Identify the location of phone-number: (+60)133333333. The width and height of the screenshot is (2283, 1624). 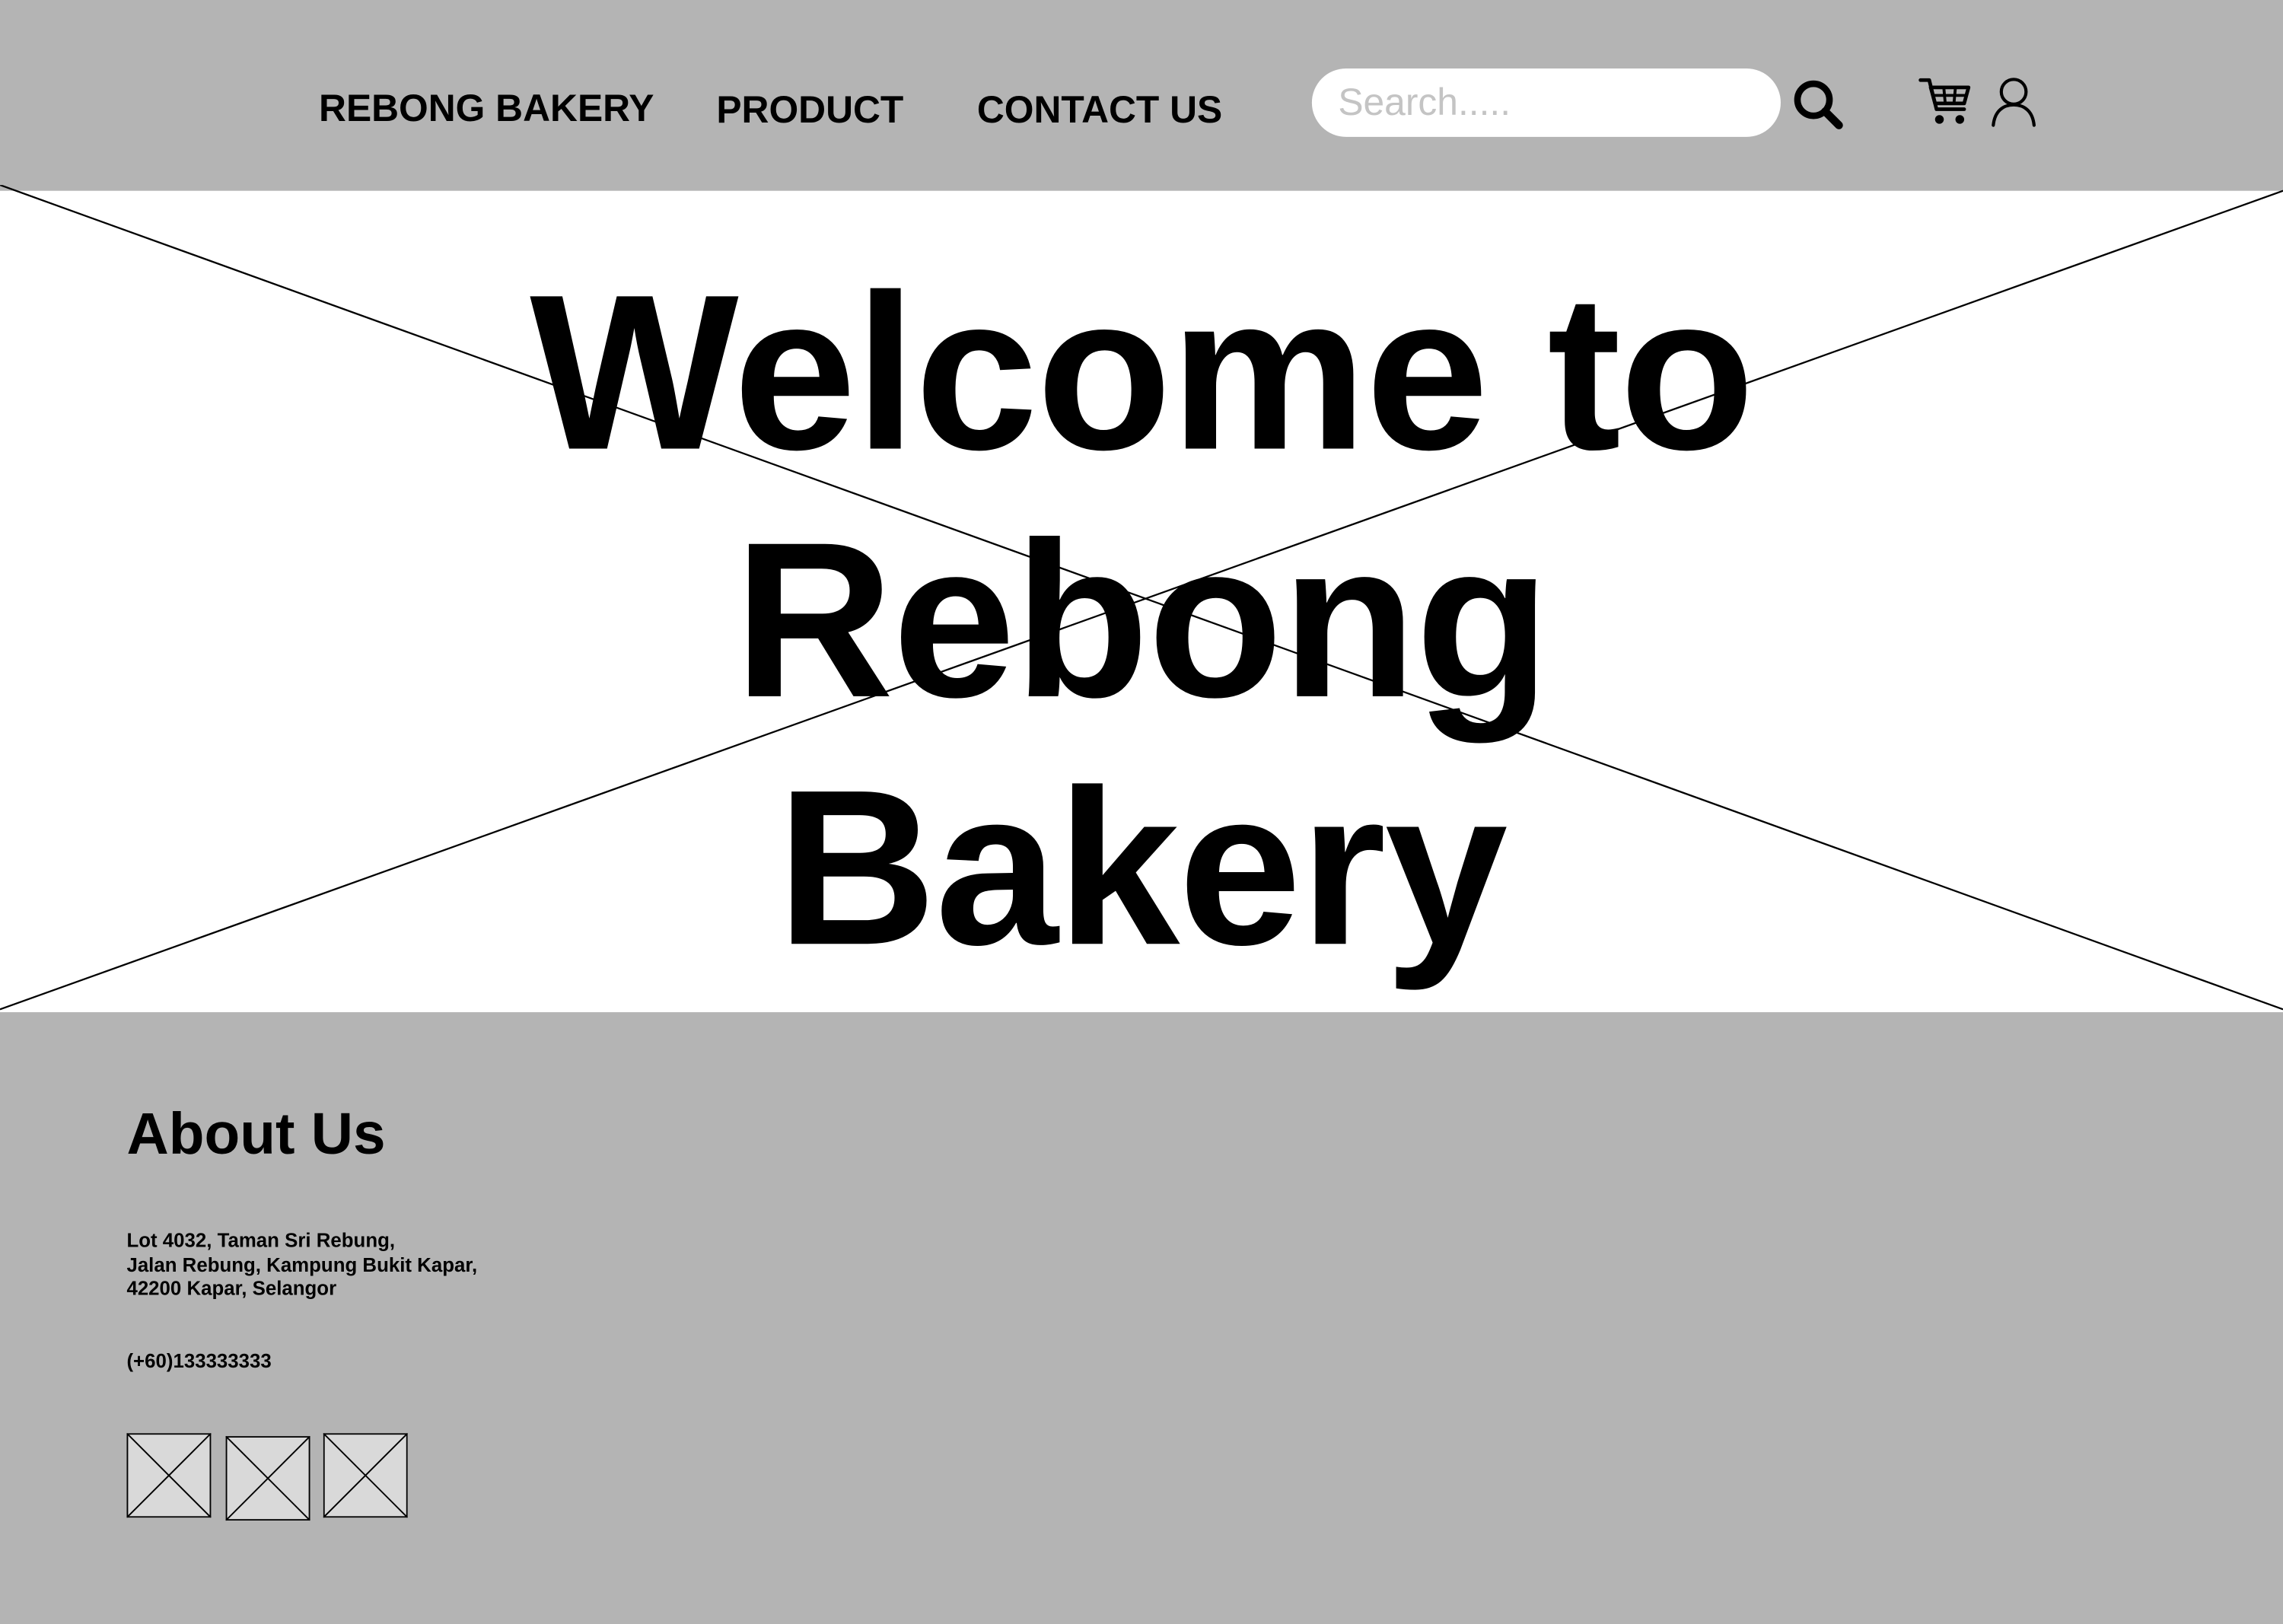
(199, 1361).